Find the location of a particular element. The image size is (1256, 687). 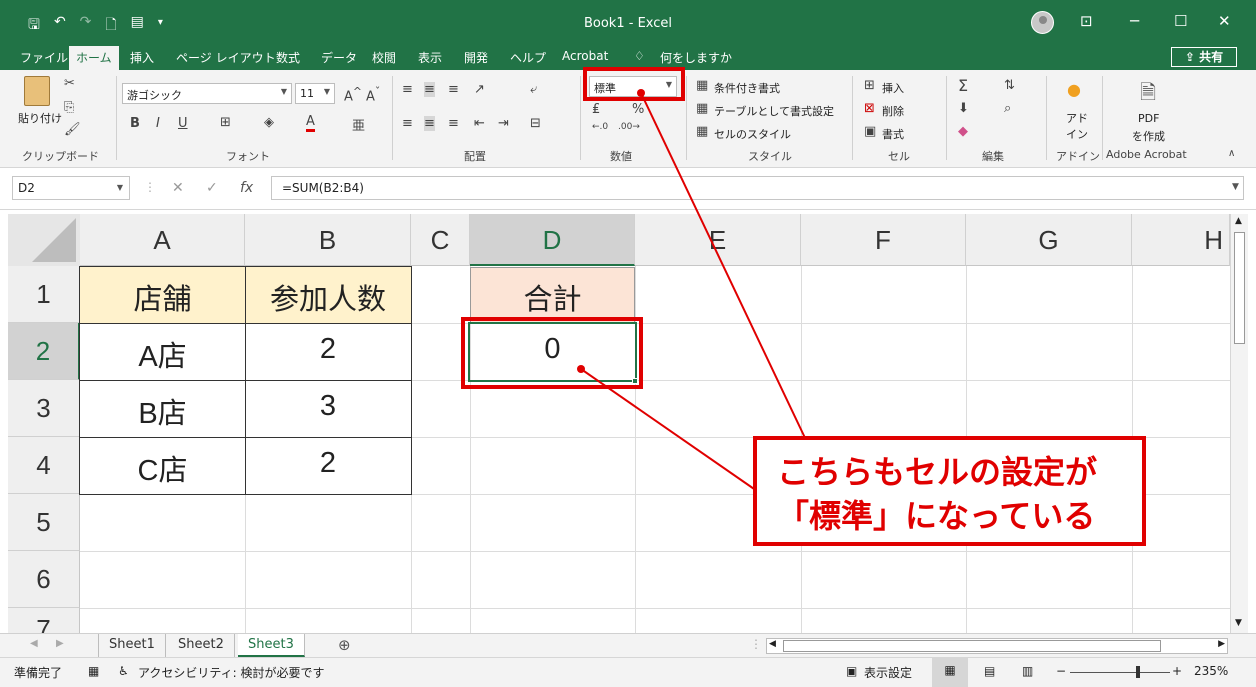

cell-a1: 店舗 is located at coordinates (162, 297).